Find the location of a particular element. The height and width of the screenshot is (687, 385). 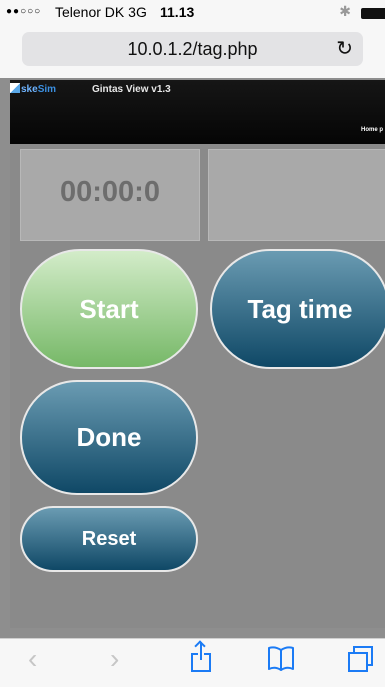

url-text: 10.0.1.2/tag.php is located at coordinates (192, 49).